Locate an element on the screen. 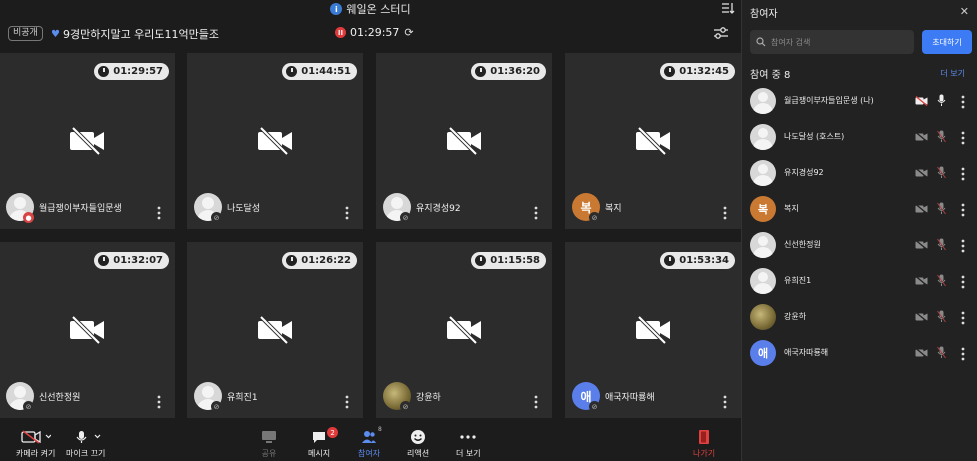 The width and height of the screenshot is (977, 461). chat-icon is located at coordinates (319, 437).